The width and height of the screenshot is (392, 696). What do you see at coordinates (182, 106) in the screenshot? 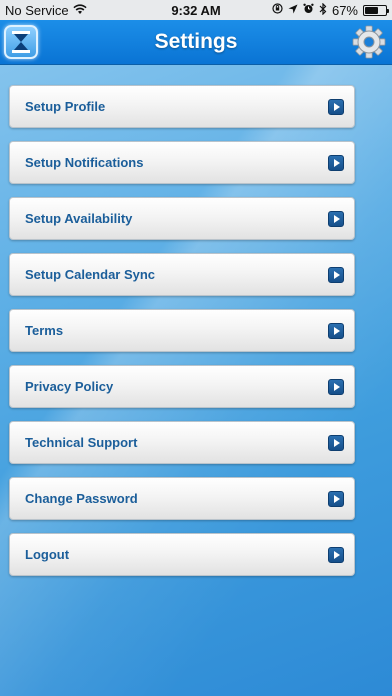
I see `menu-item-setup-profile: Setup Profile` at bounding box center [182, 106].